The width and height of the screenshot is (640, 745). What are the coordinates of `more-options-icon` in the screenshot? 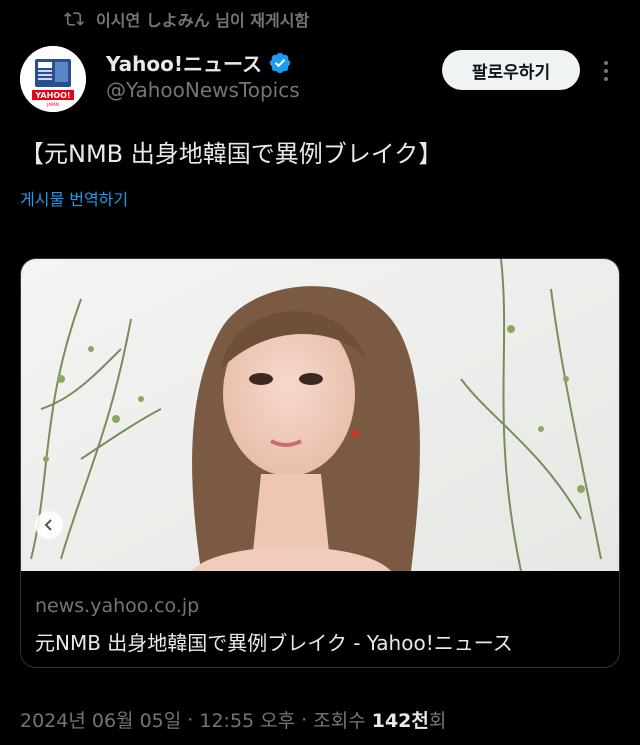 It's located at (606, 71).